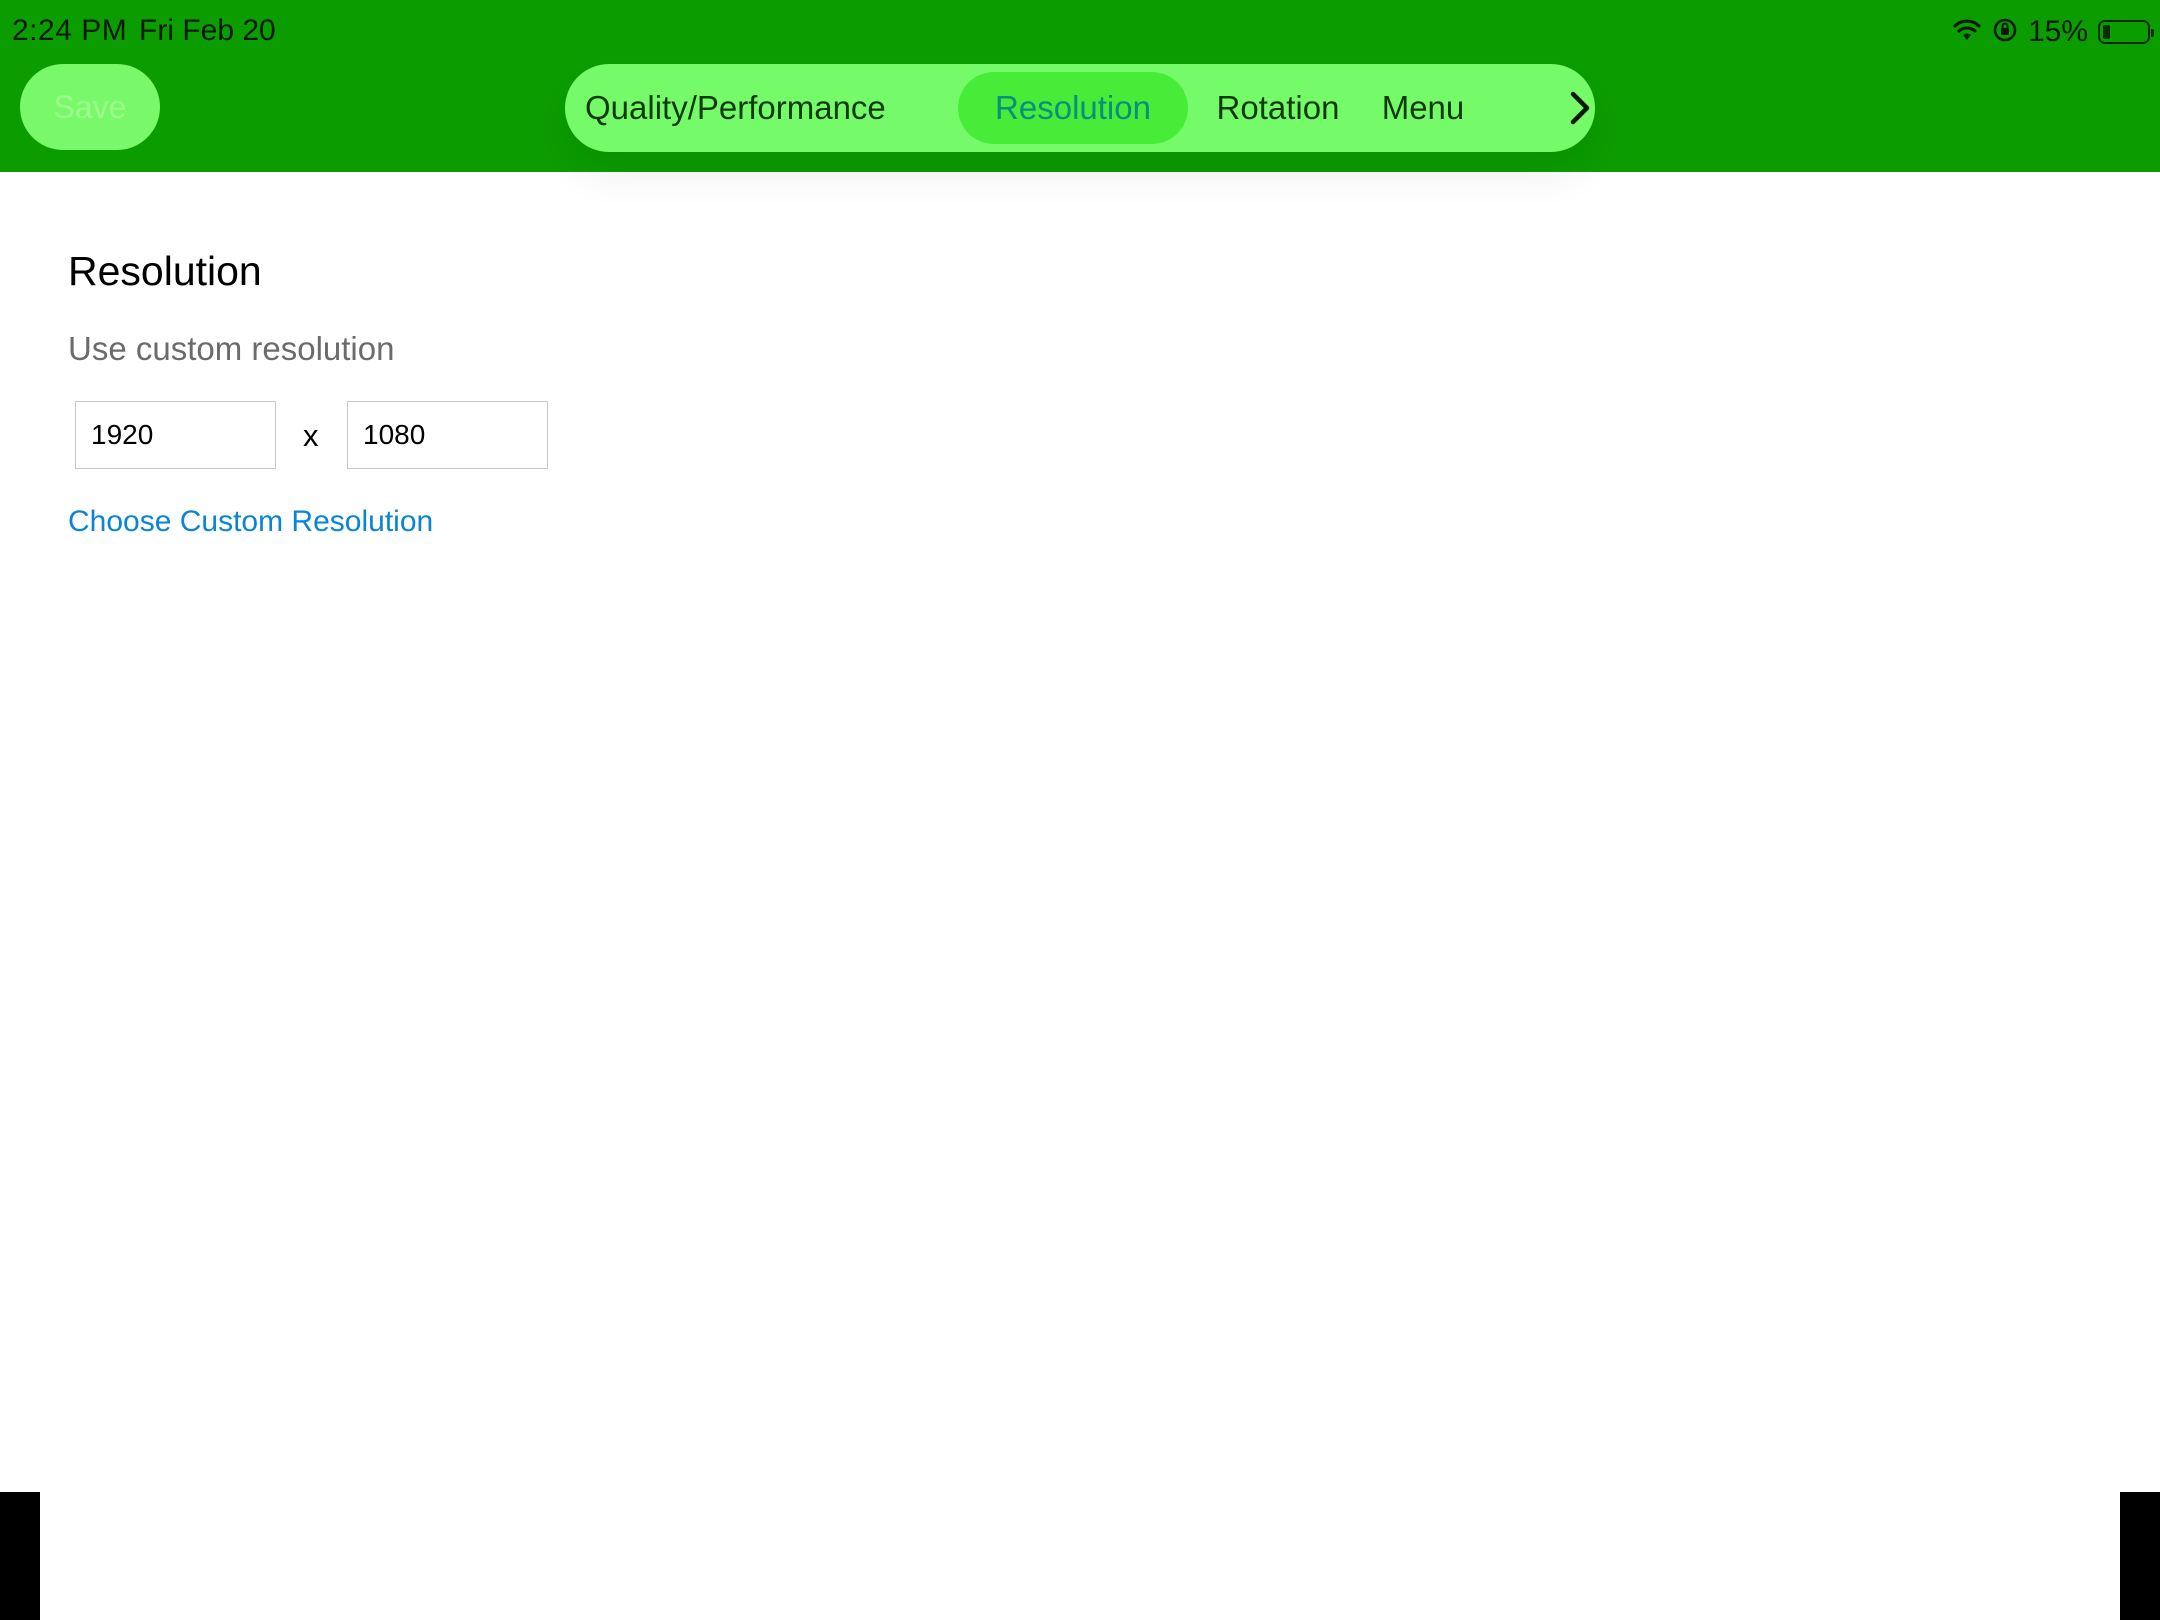 This screenshot has width=2160, height=1620. I want to click on chevron-right-icon, so click(1580, 108).